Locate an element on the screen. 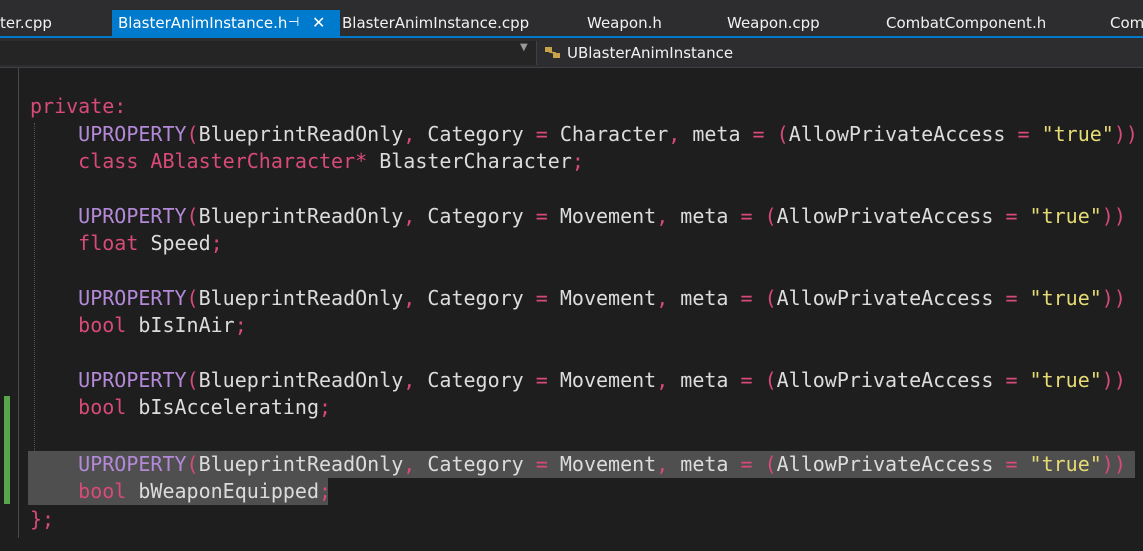  tab-weapon-cpp: Weapon.cpp is located at coordinates (773, 23).